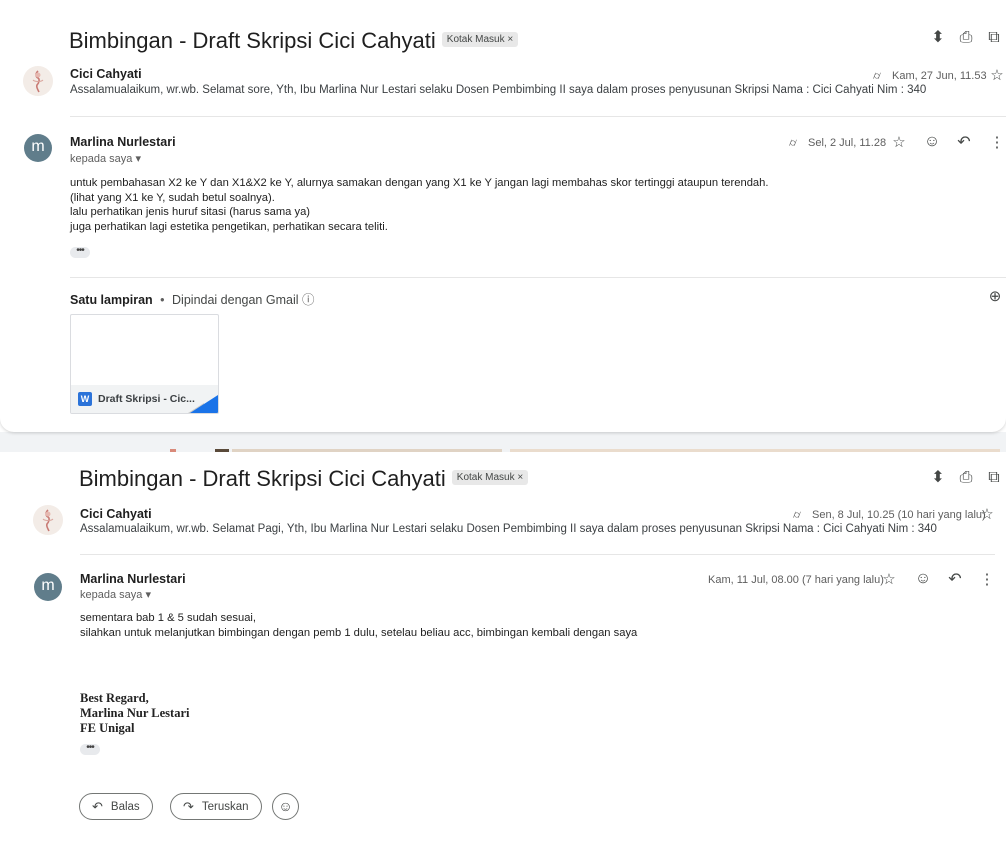 This screenshot has width=1006, height=857. Describe the element at coordinates (188, 806) in the screenshot. I see `forward-icon: ↷` at that location.